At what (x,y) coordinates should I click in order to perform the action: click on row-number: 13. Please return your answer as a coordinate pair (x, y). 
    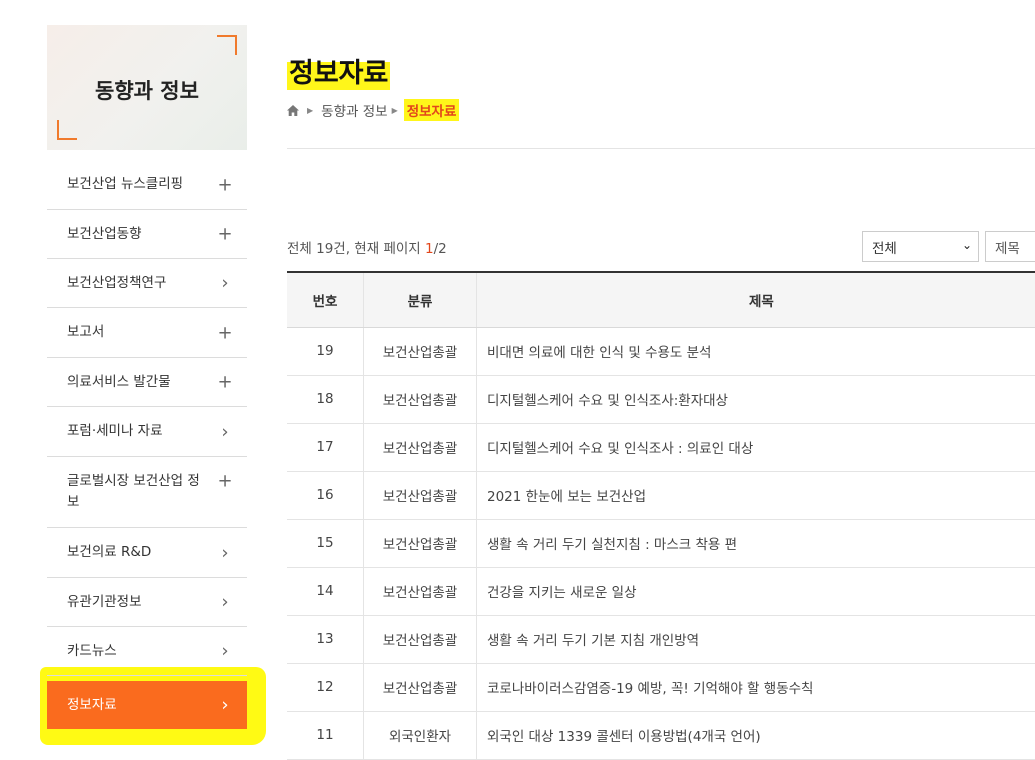
    Looking at the image, I should click on (325, 639).